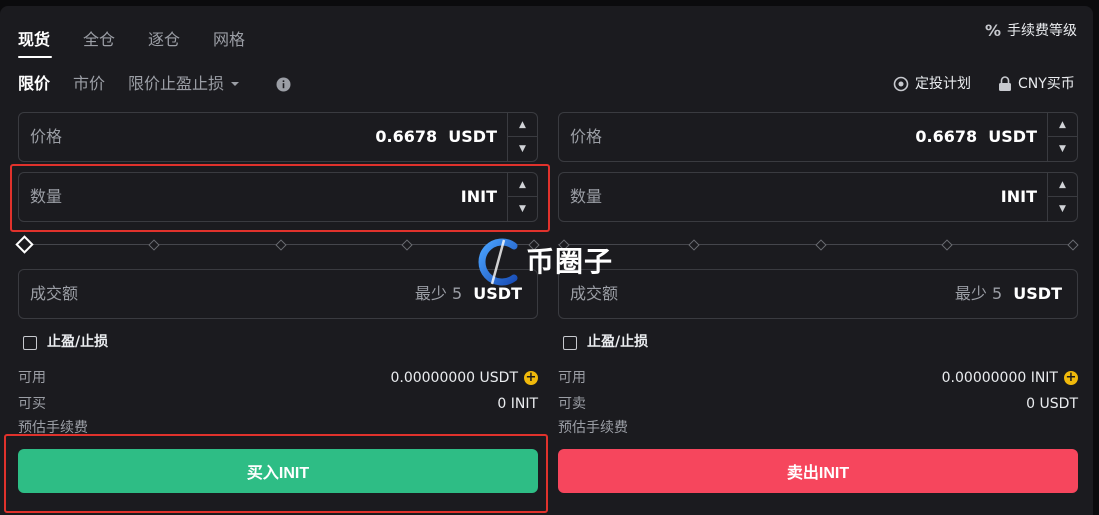 The image size is (1099, 515). What do you see at coordinates (901, 84) in the screenshot?
I see `target-icon` at bounding box center [901, 84].